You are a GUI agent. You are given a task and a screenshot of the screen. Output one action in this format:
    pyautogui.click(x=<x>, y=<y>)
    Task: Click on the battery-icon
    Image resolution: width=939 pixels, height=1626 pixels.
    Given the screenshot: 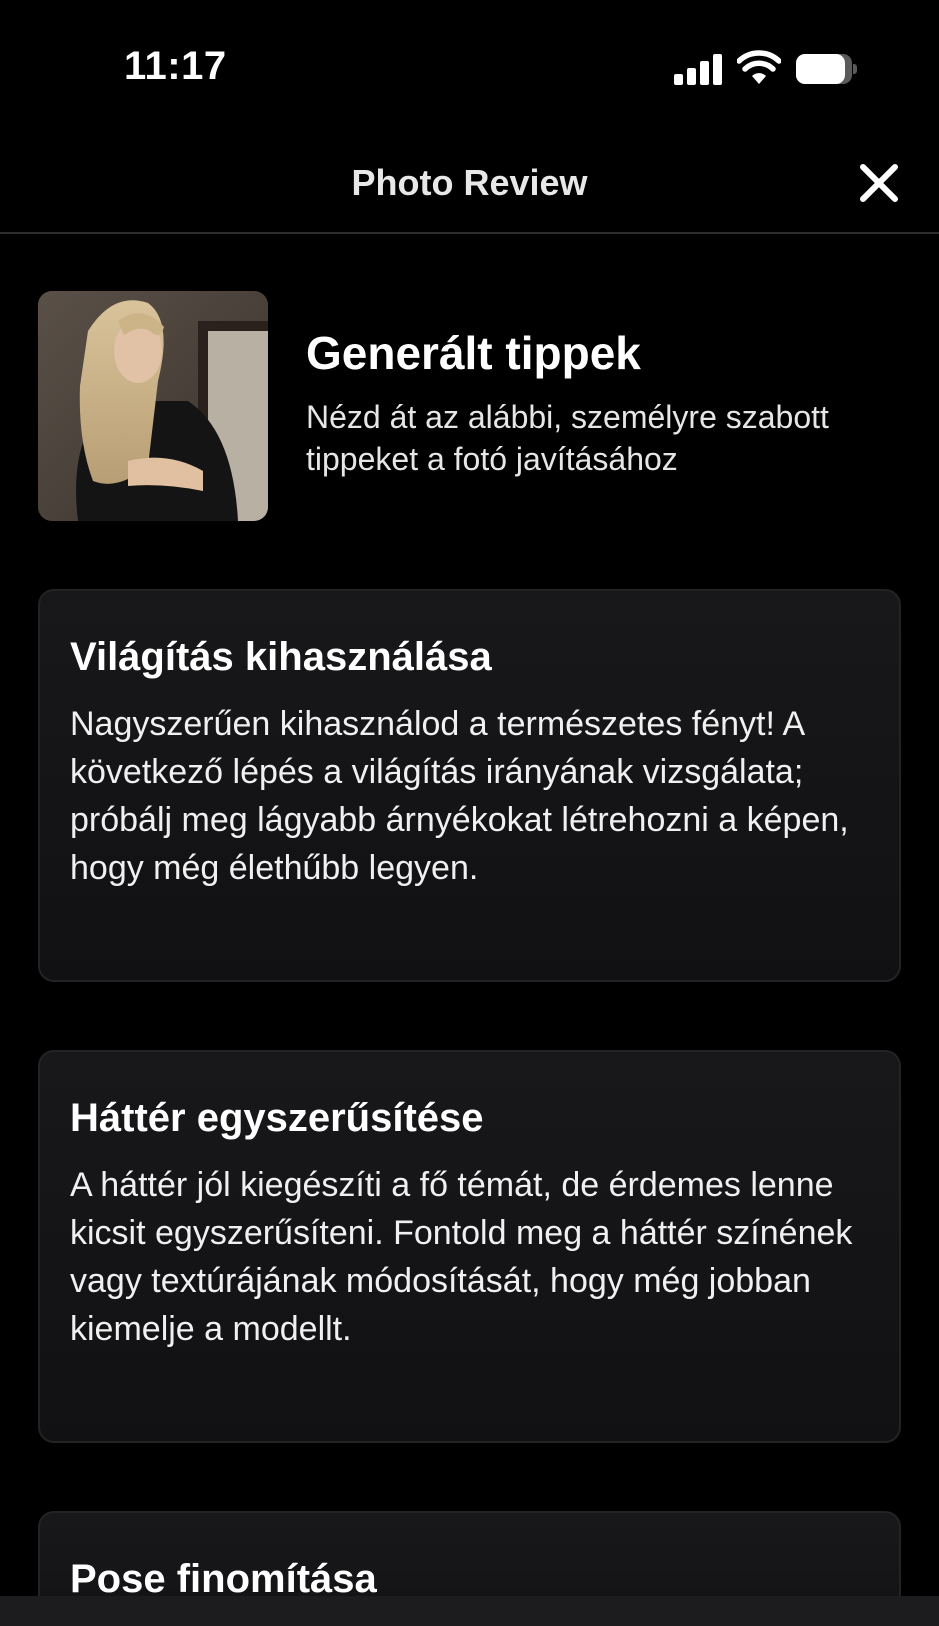 What is the action you would take?
    pyautogui.click(x=827, y=69)
    